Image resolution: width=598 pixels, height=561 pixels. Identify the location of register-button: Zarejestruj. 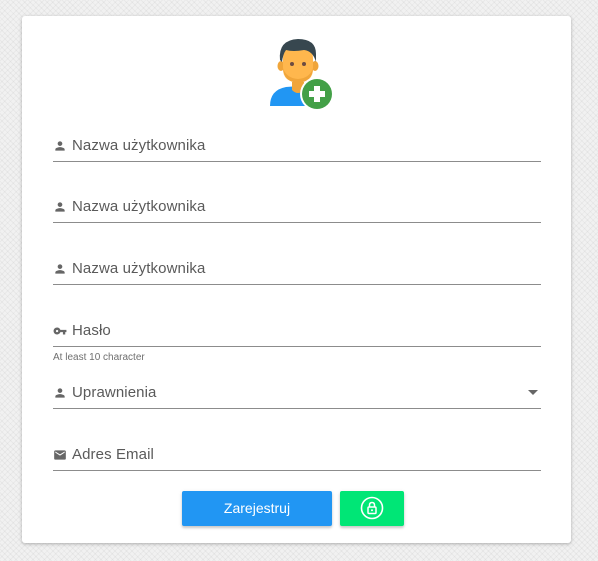
(257, 508).